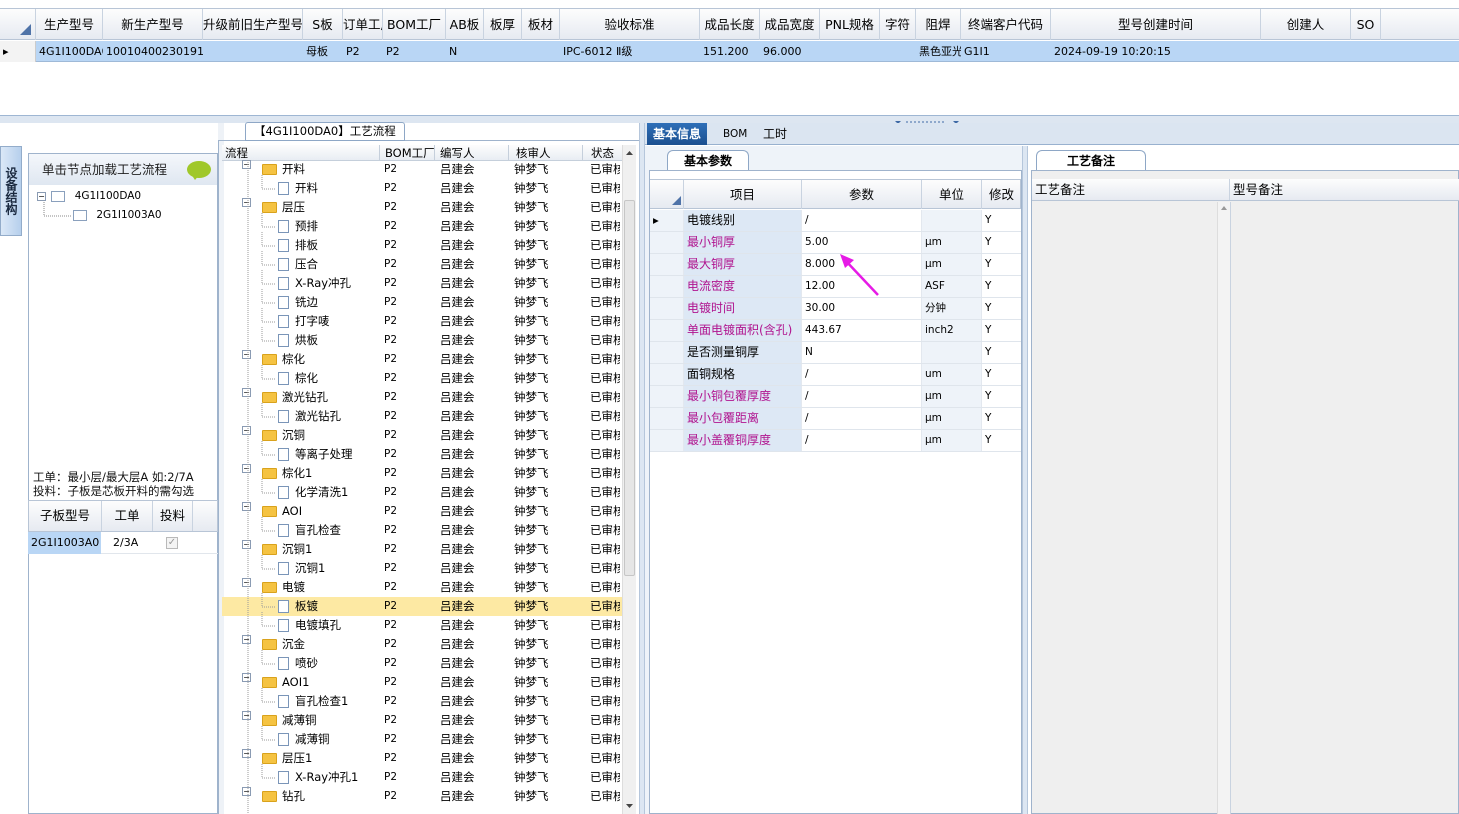 This screenshot has height=814, width=1459. I want to click on col-param: 参数, so click(862, 194).